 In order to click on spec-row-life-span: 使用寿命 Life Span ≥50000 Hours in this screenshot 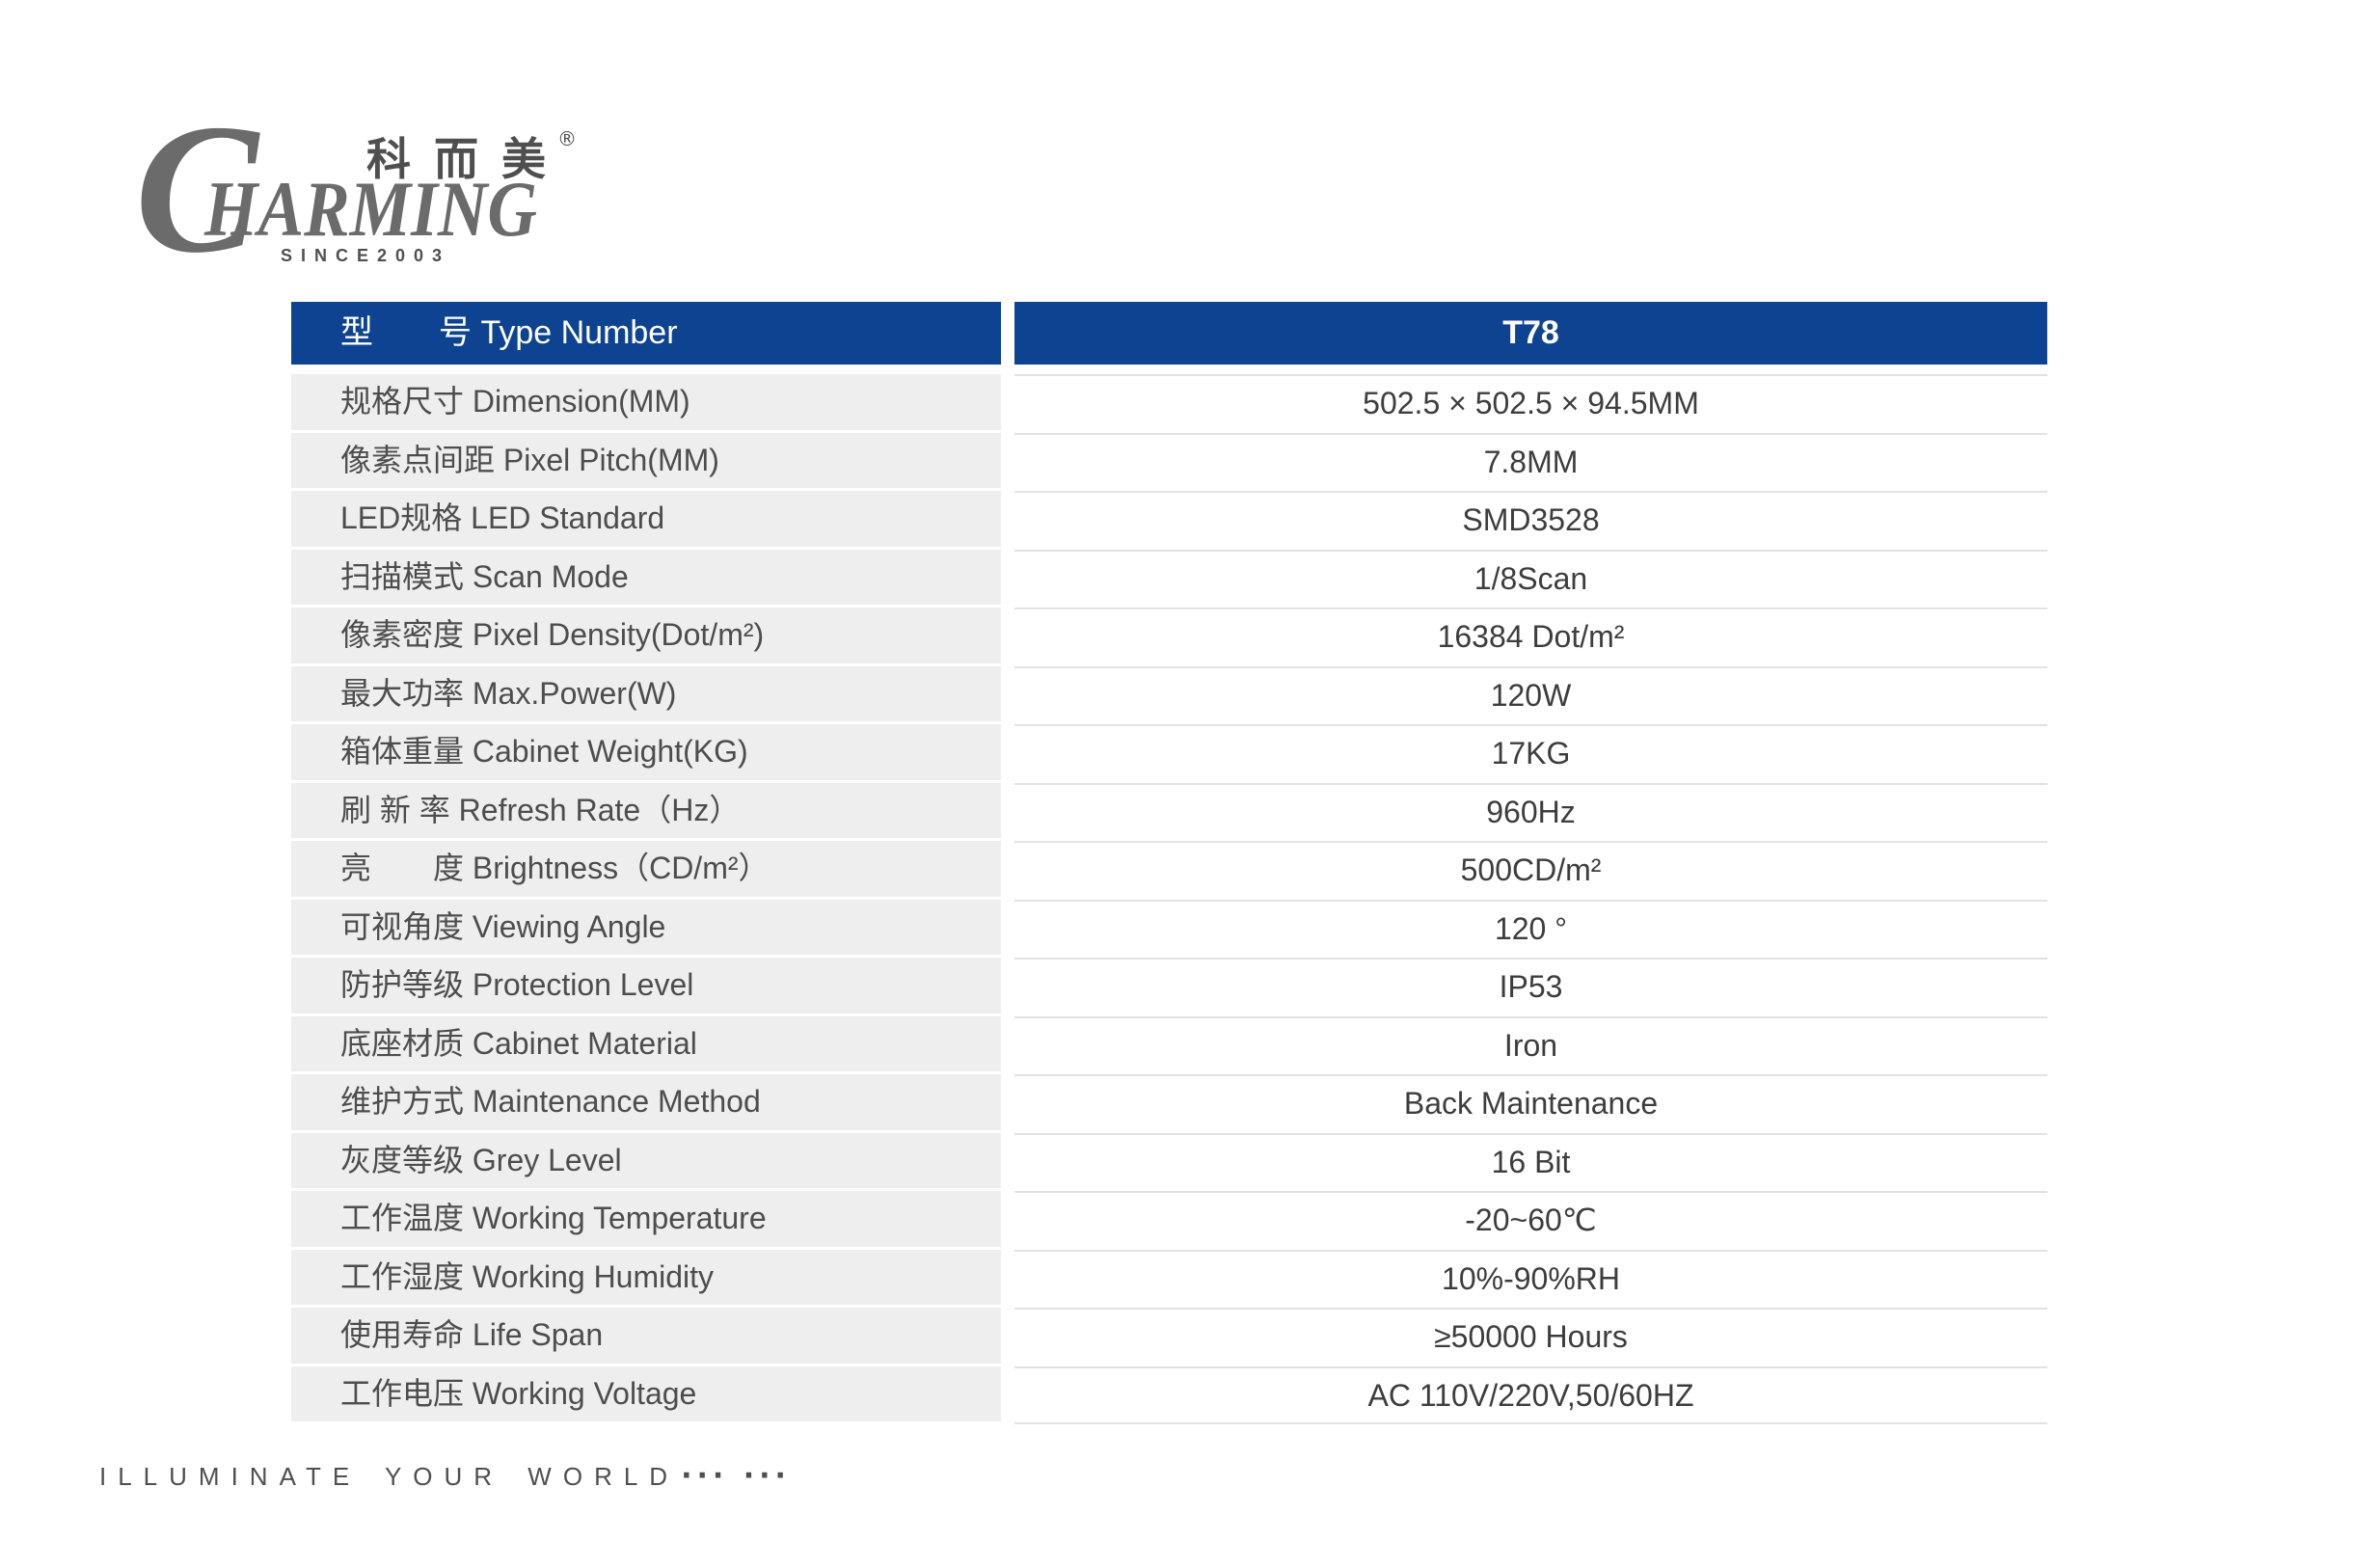, I will do `click(1169, 1337)`.